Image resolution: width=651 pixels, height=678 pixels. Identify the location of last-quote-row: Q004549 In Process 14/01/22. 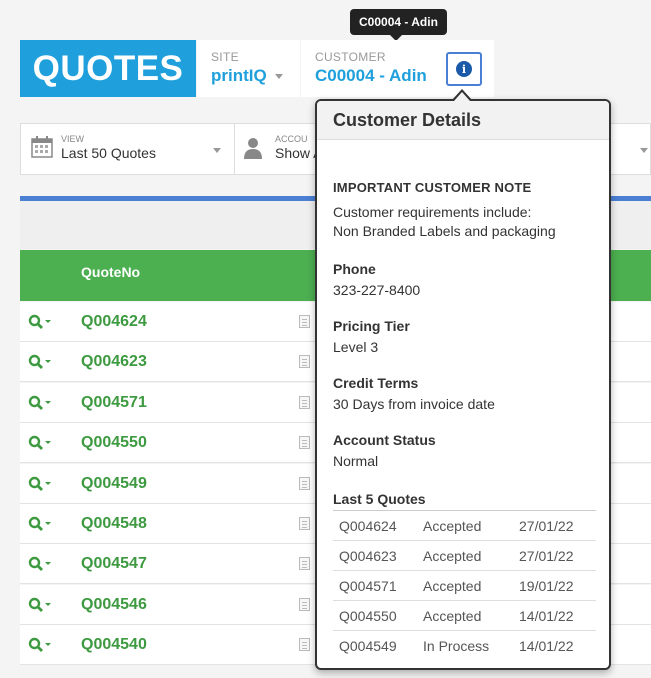
(464, 645).